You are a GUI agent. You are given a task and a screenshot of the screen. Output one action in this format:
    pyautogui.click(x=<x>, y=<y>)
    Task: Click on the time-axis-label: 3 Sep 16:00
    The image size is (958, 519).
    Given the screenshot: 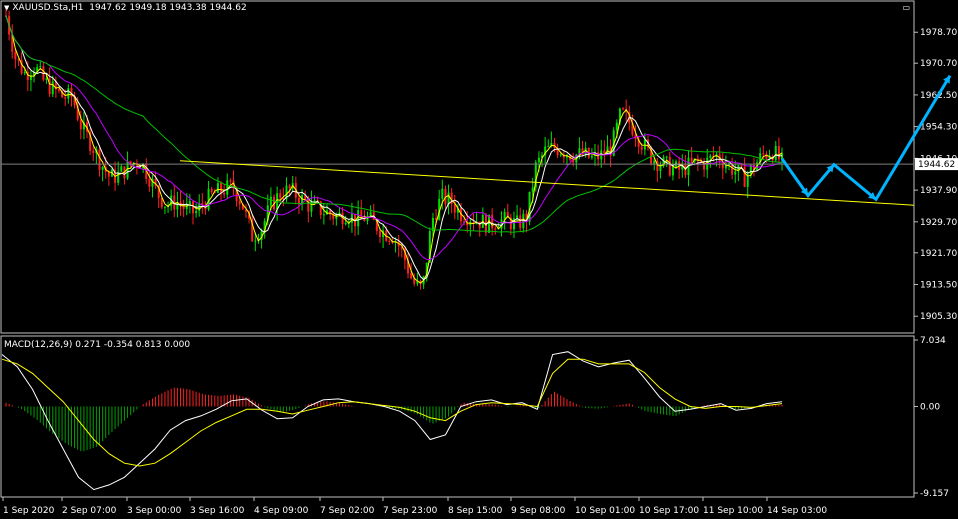 What is the action you would take?
    pyautogui.click(x=217, y=511)
    